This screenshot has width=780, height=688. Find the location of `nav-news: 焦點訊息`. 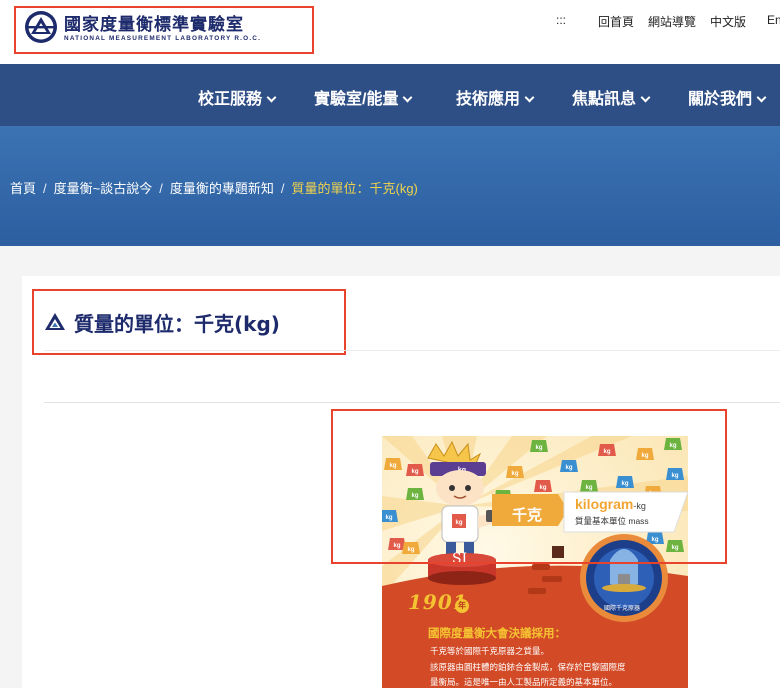

nav-news: 焦點訊息 is located at coordinates (611, 97).